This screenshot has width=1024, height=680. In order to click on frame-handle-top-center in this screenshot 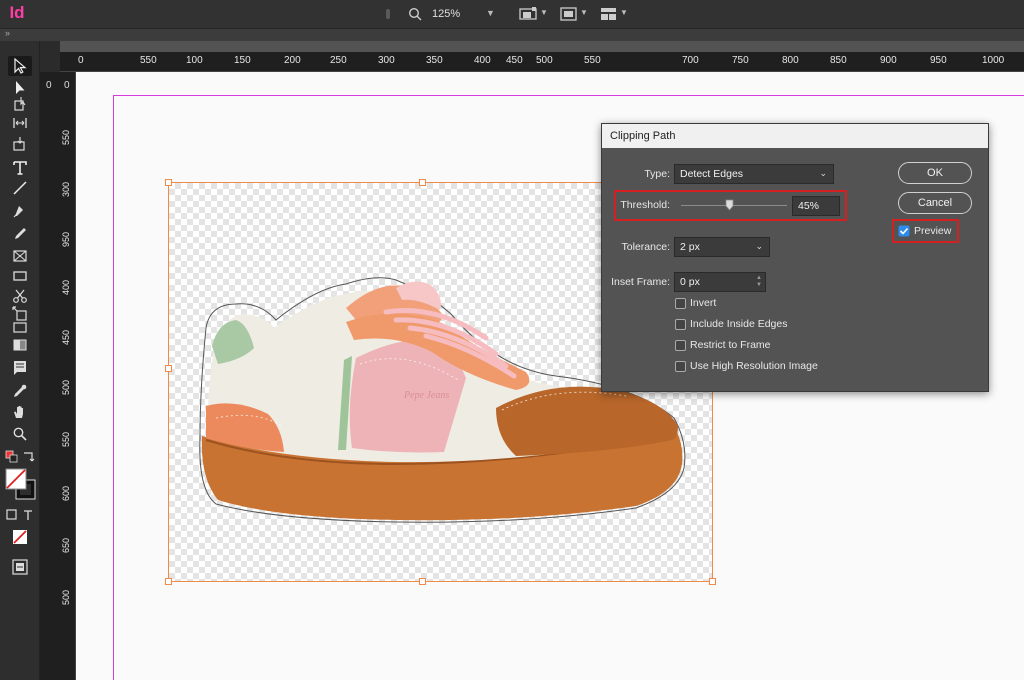, I will do `click(422, 182)`.